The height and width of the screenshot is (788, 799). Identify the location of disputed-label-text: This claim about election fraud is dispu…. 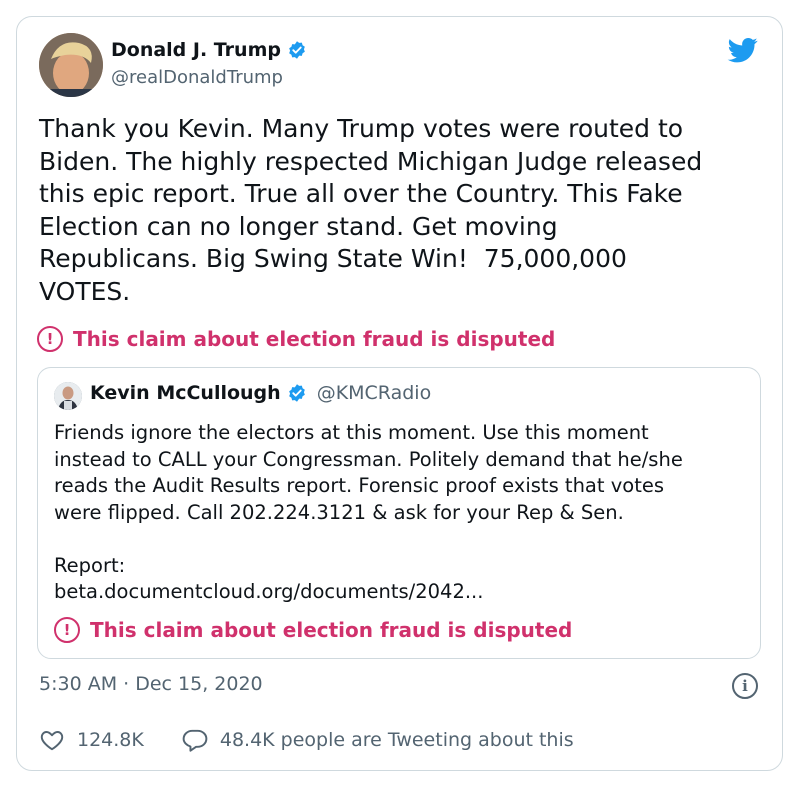
(314, 339).